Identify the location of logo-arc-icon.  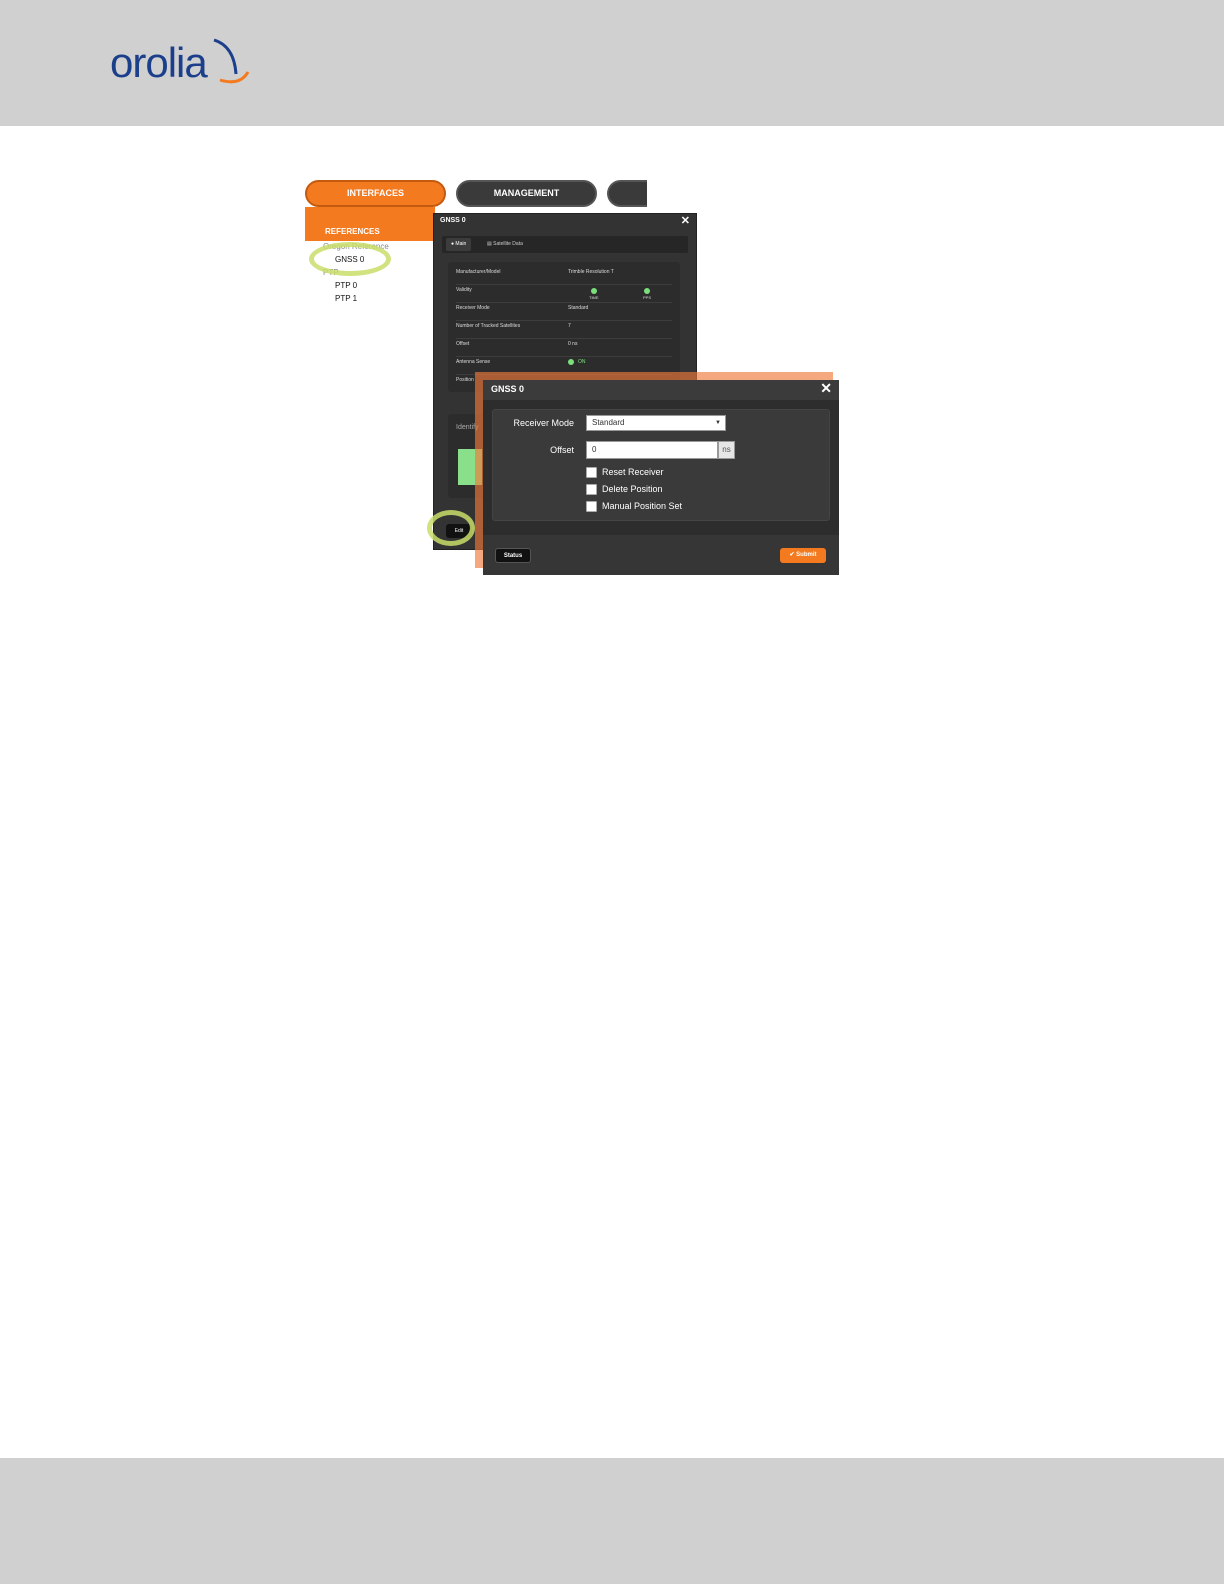
(231, 61).